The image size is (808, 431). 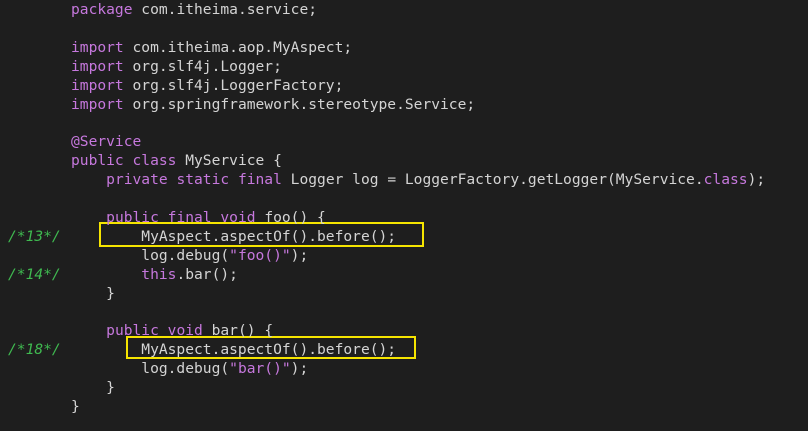 What do you see at coordinates (725, 180) in the screenshot?
I see `keyword-token: class` at bounding box center [725, 180].